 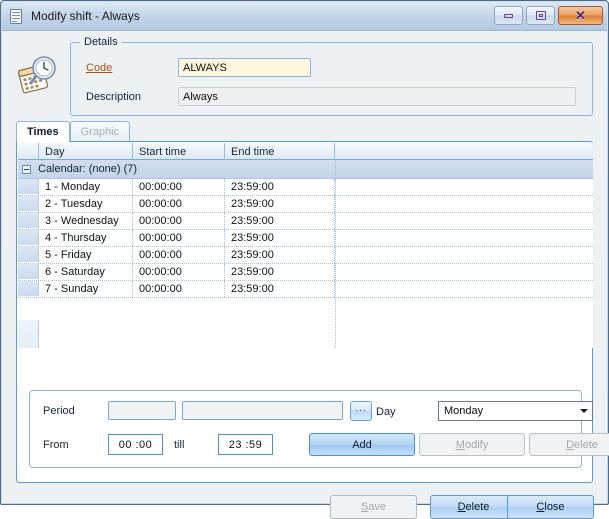 What do you see at coordinates (100, 131) in the screenshot?
I see `tab-graphic: Graphic` at bounding box center [100, 131].